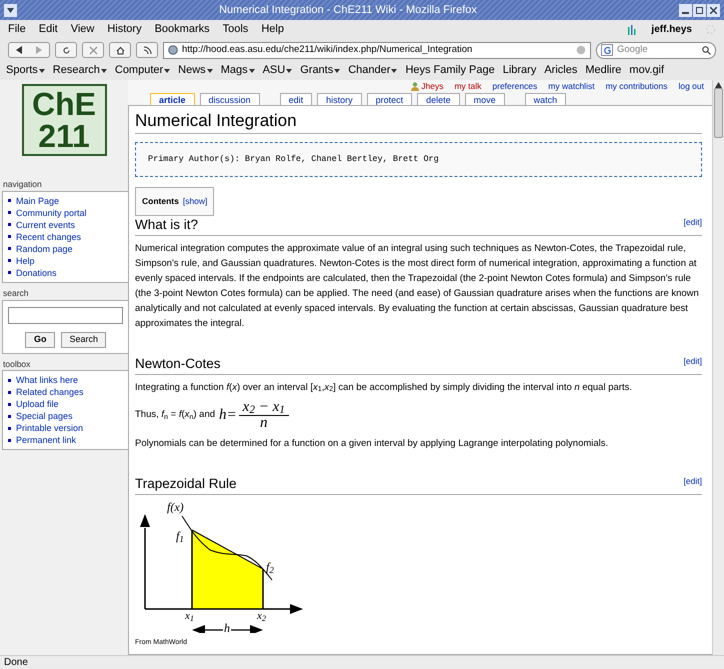 The height and width of the screenshot is (669, 724). I want to click on page-tab: article, so click(172, 99).